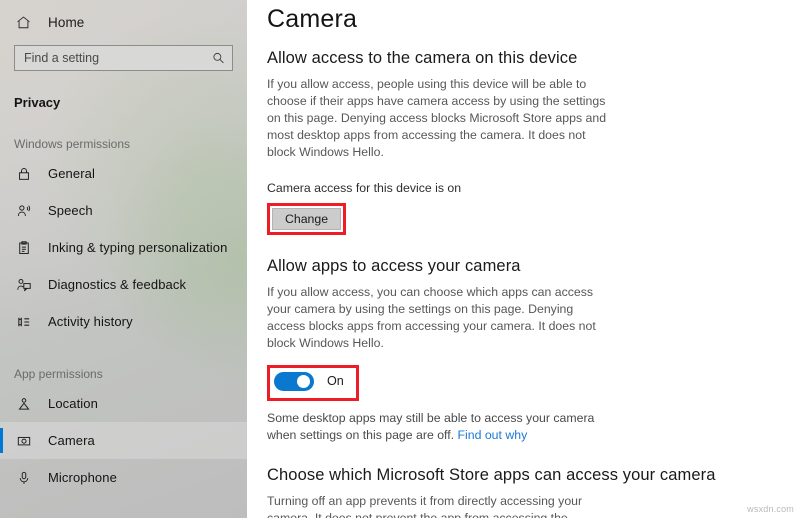 The width and height of the screenshot is (800, 518). Describe the element at coordinates (123, 477) in the screenshot. I see `sidebar-item-microphone: Microphone` at that location.